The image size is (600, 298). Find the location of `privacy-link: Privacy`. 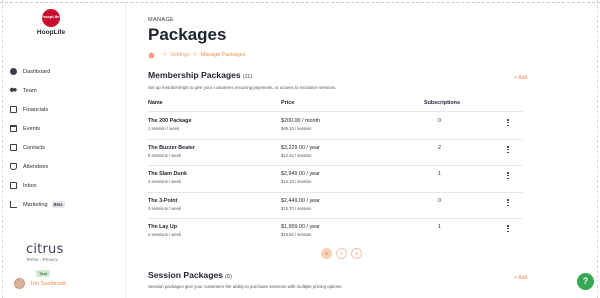

privacy-link: Privacy is located at coordinates (50, 259).